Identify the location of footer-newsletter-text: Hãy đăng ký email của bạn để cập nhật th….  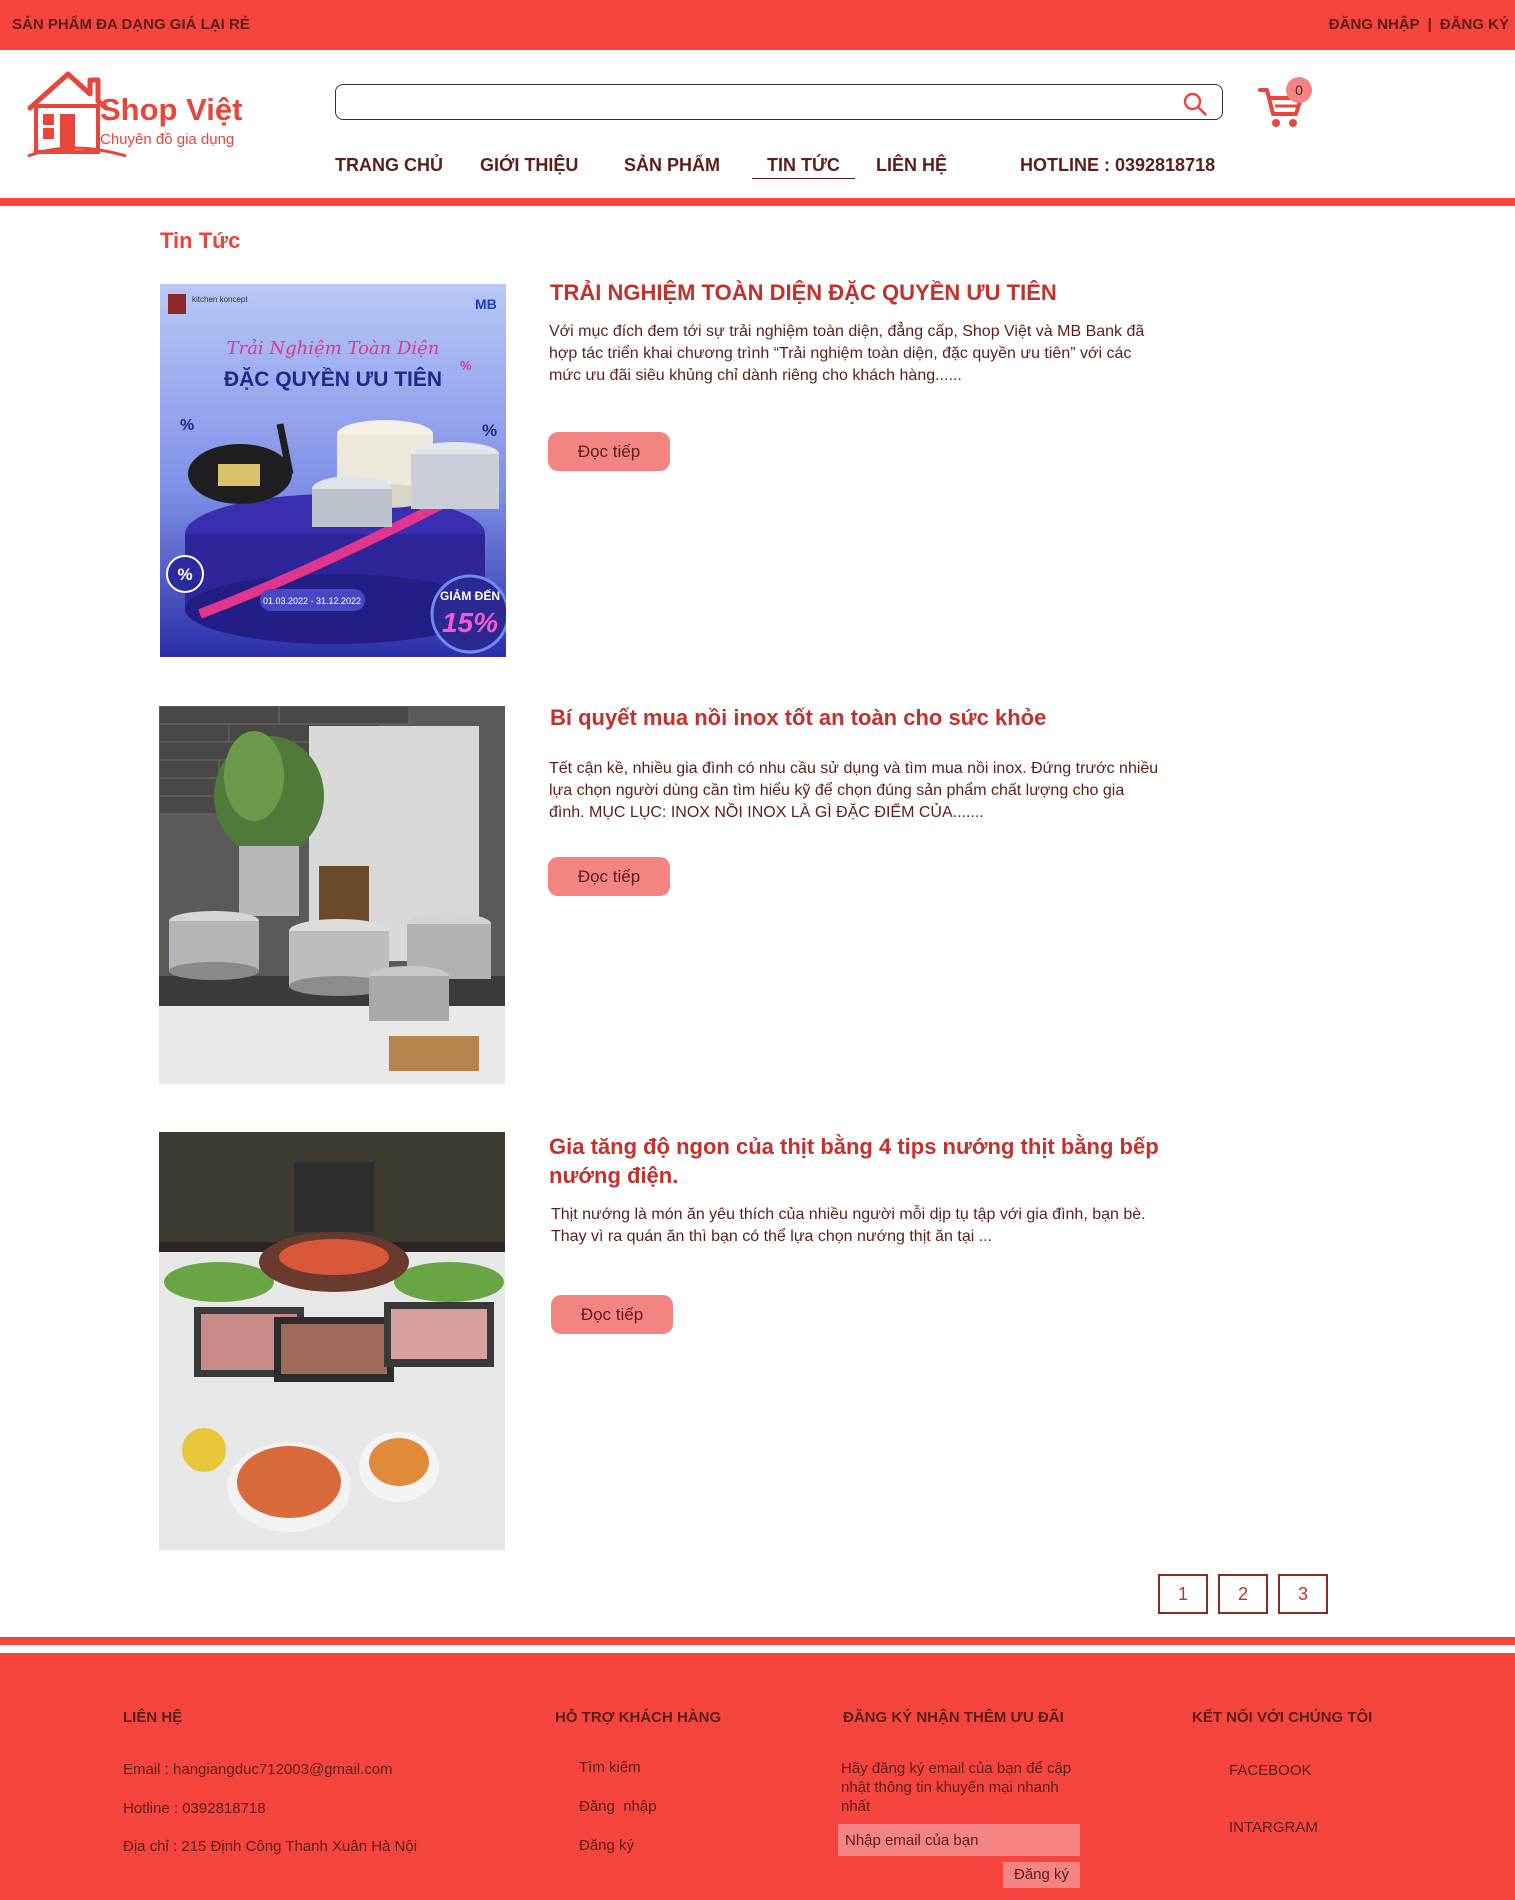
(956, 1787).